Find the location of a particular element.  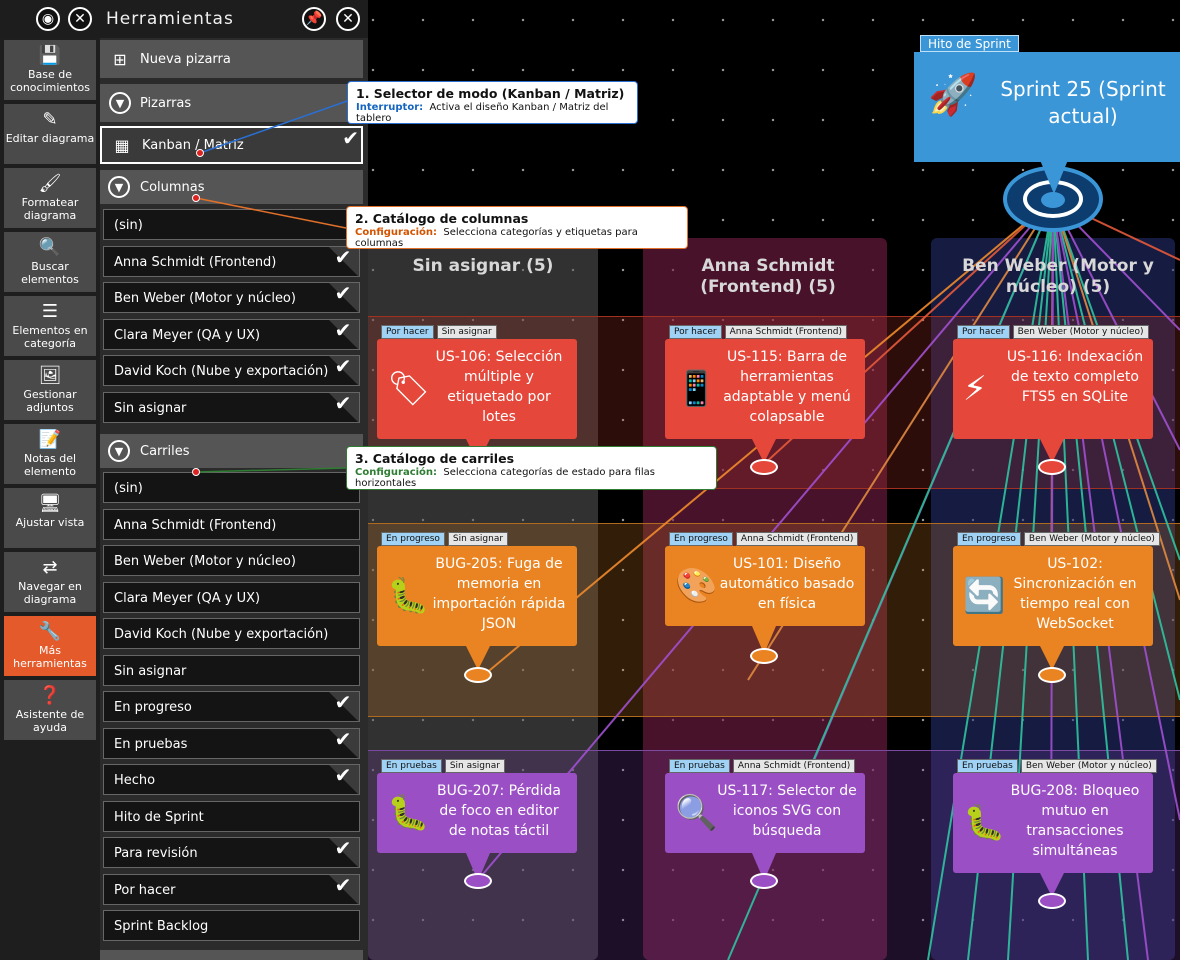

panel-titlebar: ◉ ✕ Herramientas 📌 ✕ is located at coordinates (184, 19).